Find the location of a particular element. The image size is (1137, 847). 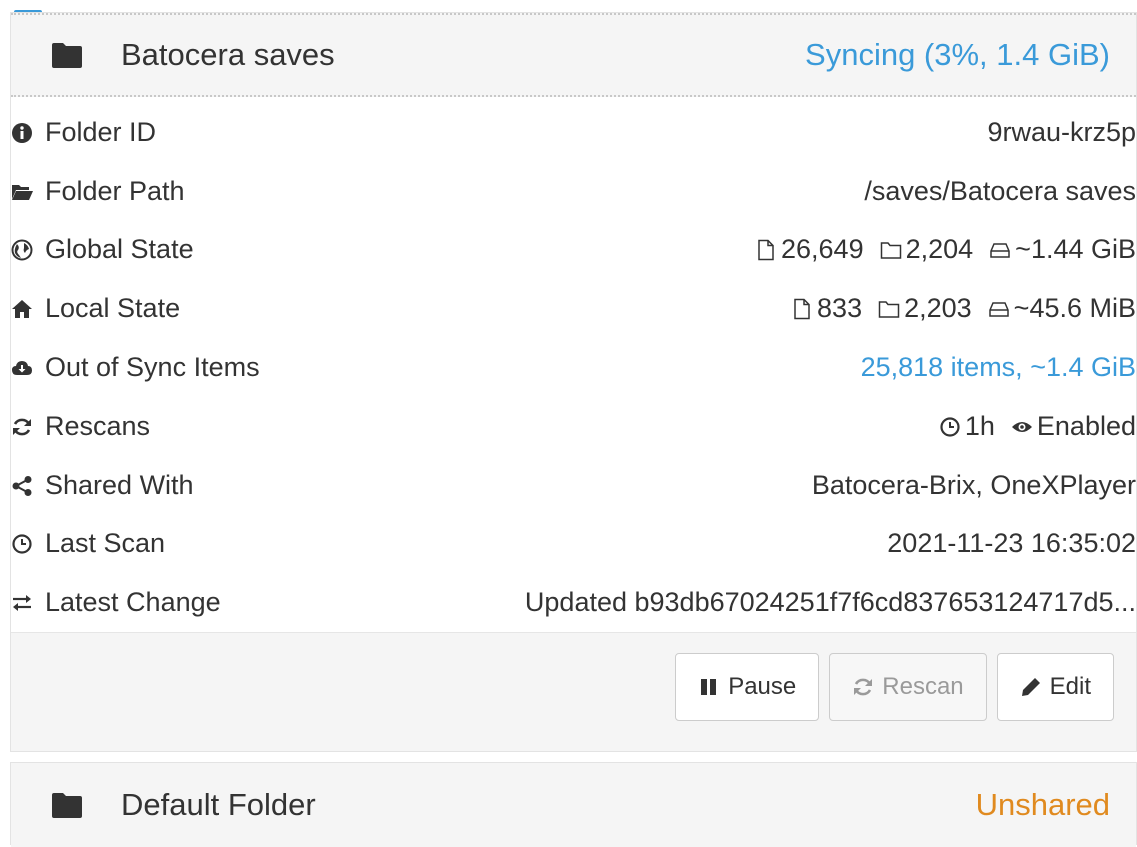

row-local-state: Local State 833 2,203 ~45.6 MiB is located at coordinates (573, 308).